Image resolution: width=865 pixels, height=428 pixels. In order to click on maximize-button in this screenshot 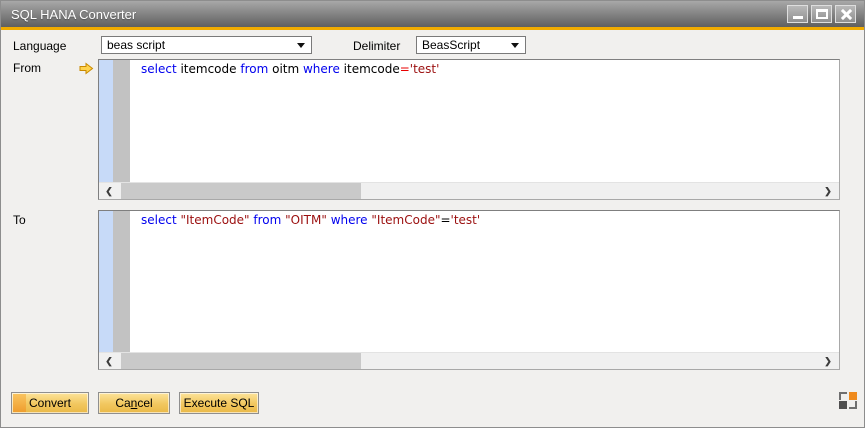, I will do `click(821, 14)`.